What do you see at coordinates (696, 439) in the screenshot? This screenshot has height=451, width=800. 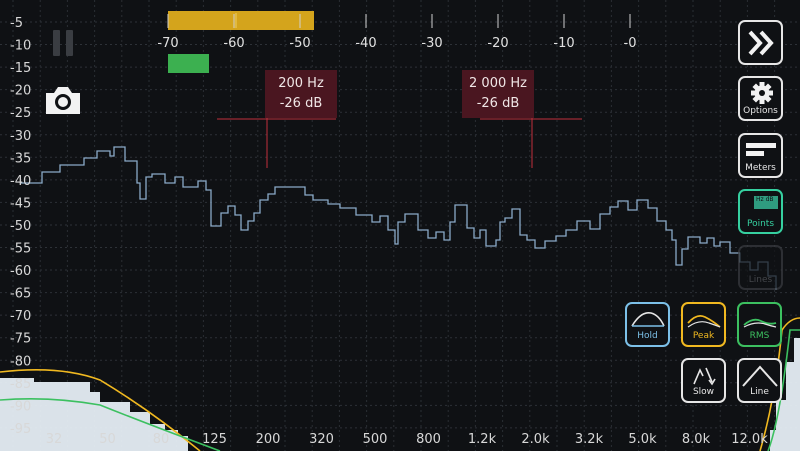 I see `x-tick-label: 8.0k` at bounding box center [696, 439].